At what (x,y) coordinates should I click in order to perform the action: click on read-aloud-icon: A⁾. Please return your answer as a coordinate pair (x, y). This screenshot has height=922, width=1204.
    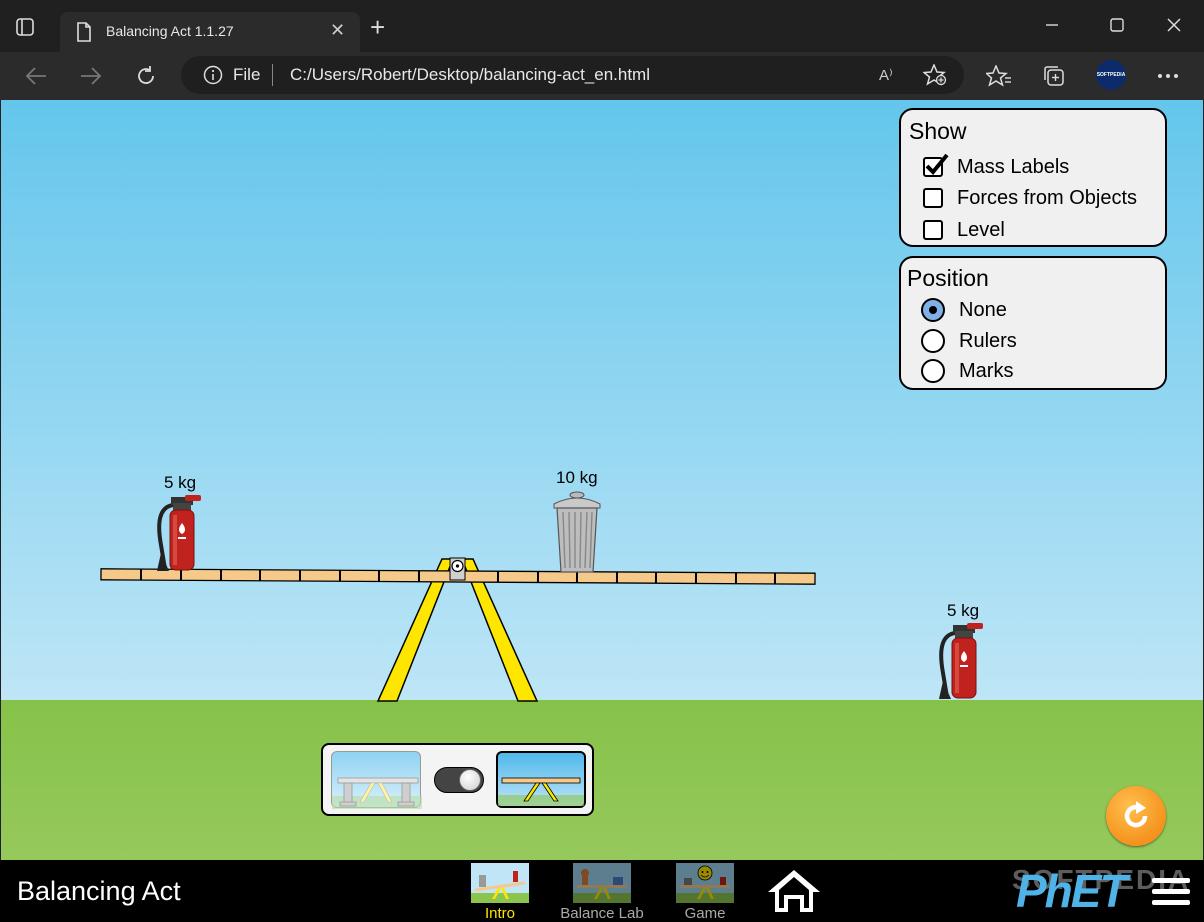
    Looking at the image, I should click on (886, 75).